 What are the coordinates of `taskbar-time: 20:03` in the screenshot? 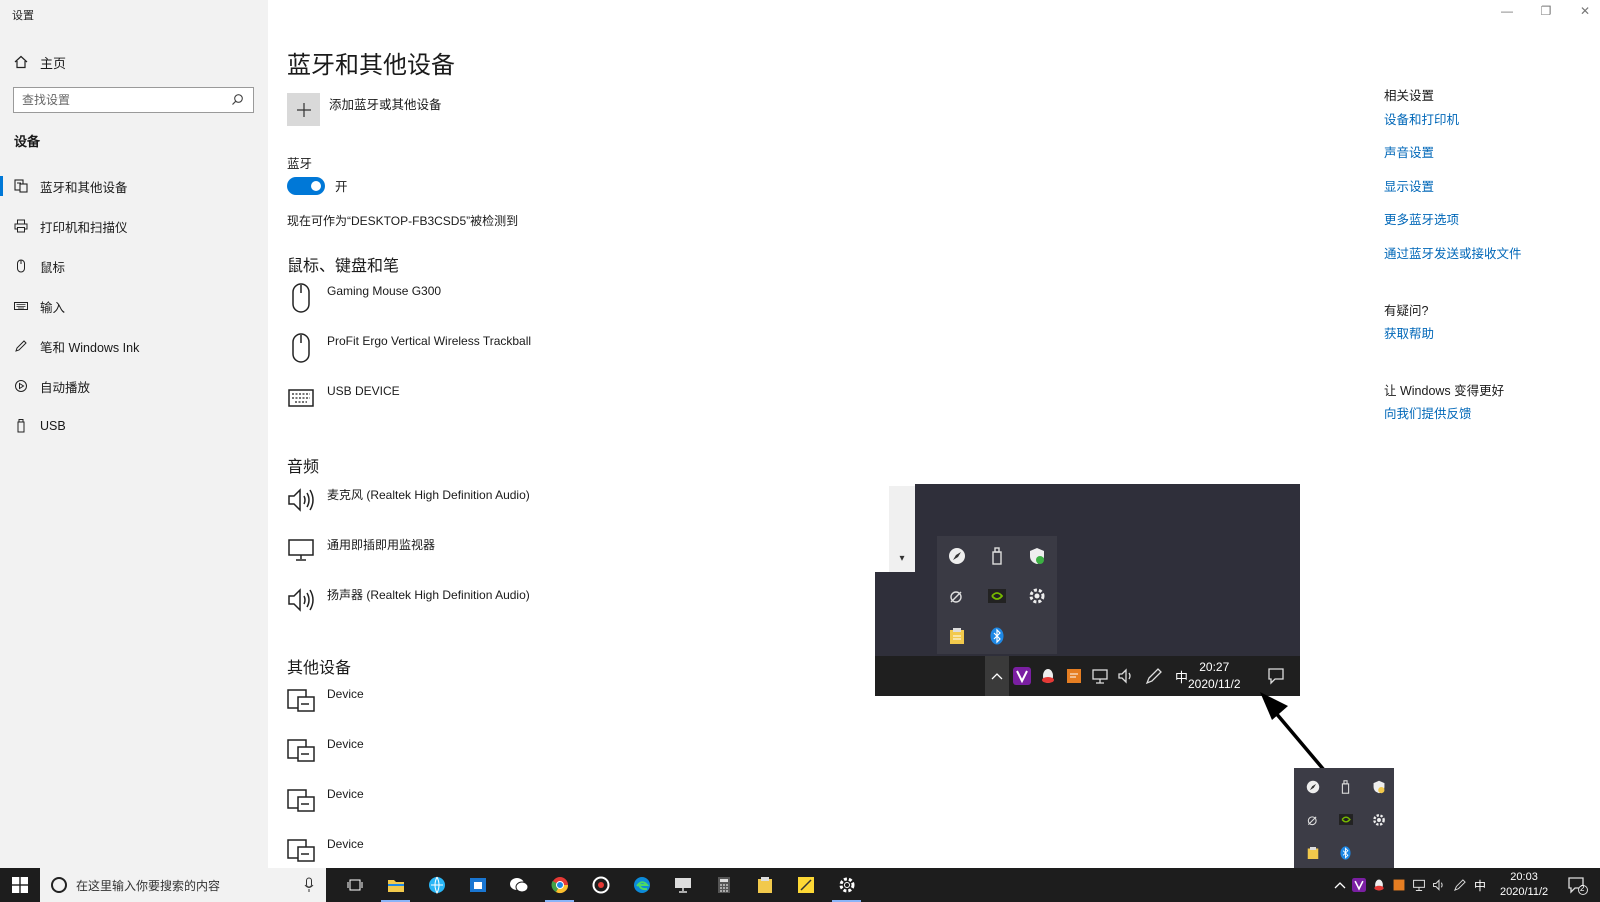 It's located at (1524, 877).